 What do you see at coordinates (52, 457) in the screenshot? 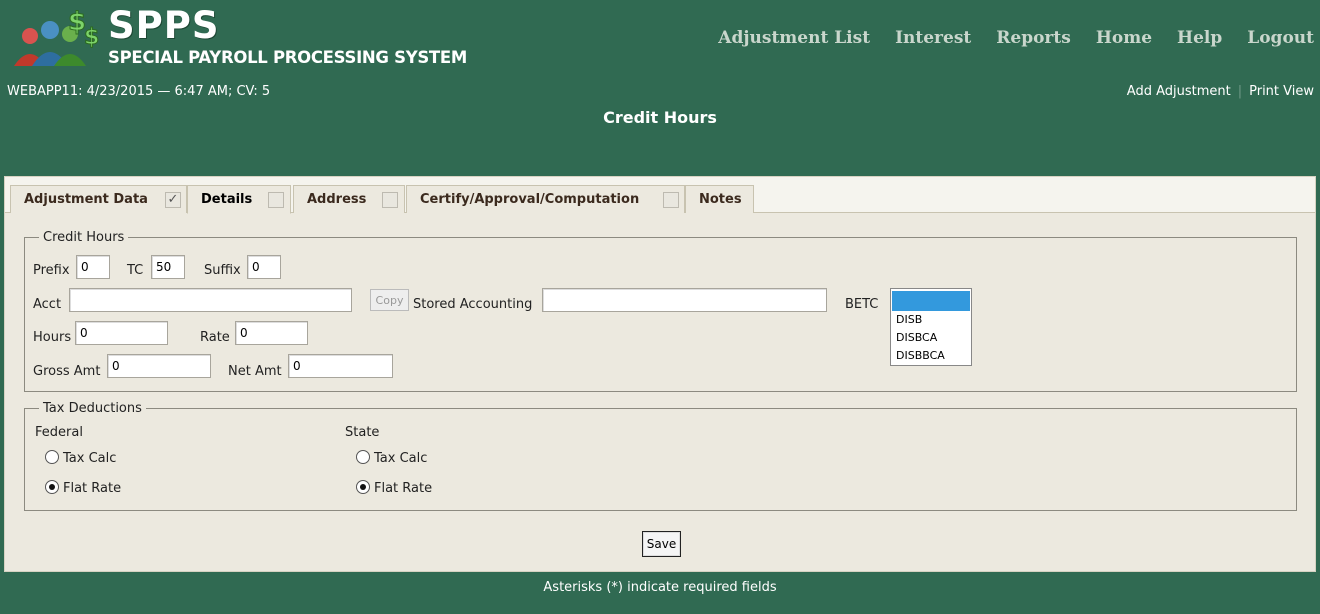
I see `federal-tax-calc-radio` at bounding box center [52, 457].